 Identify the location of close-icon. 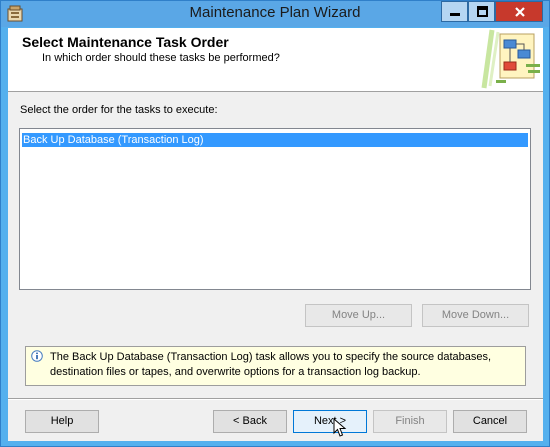
(520, 12).